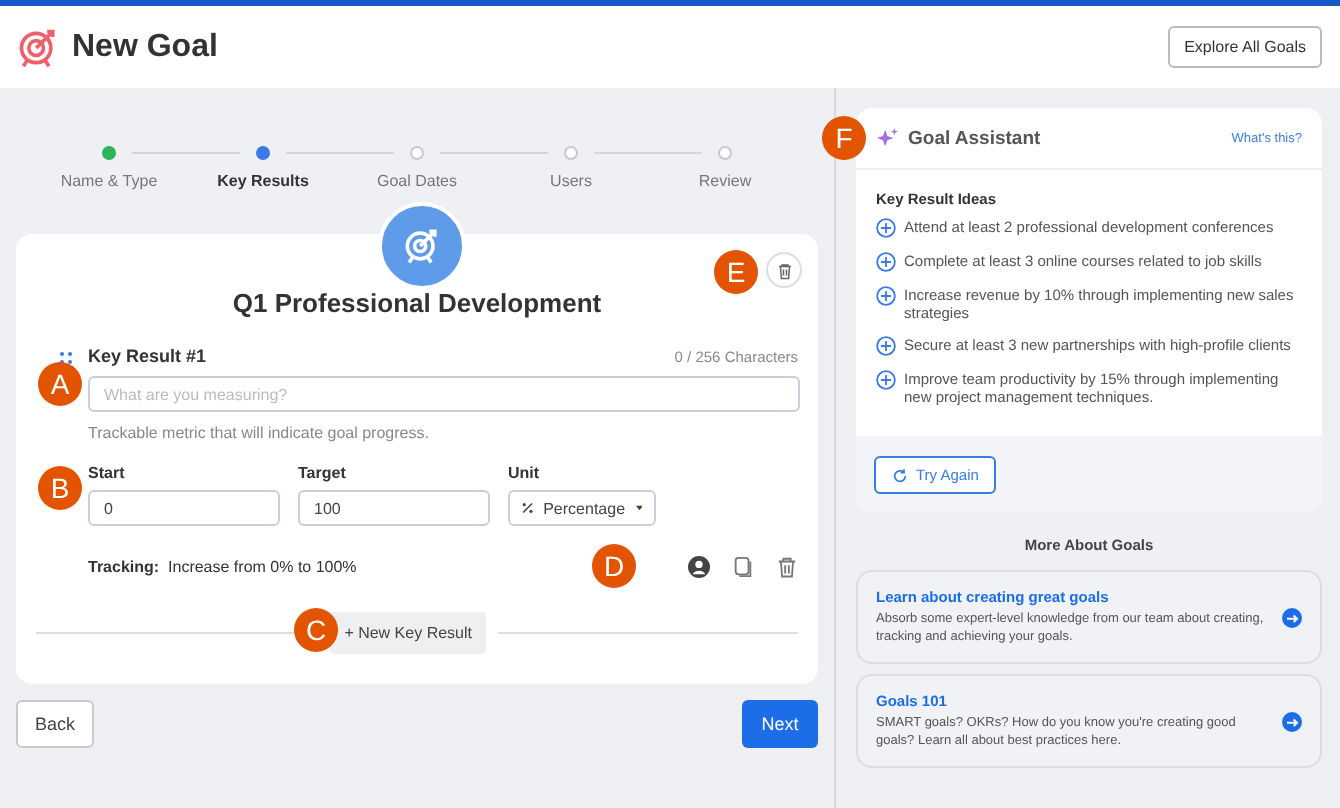 Image resolution: width=1340 pixels, height=808 pixels. I want to click on goal-title: Q1 Professional Development, so click(417, 303).